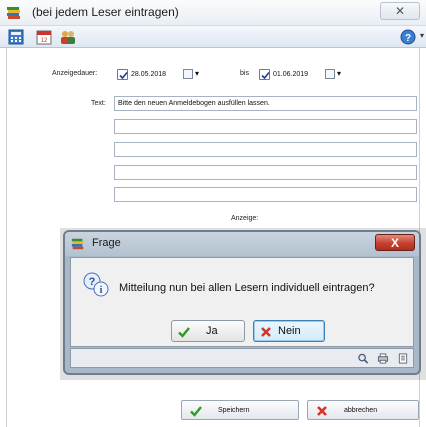 The height and width of the screenshot is (427, 426). I want to click on page-icon, so click(403, 358).